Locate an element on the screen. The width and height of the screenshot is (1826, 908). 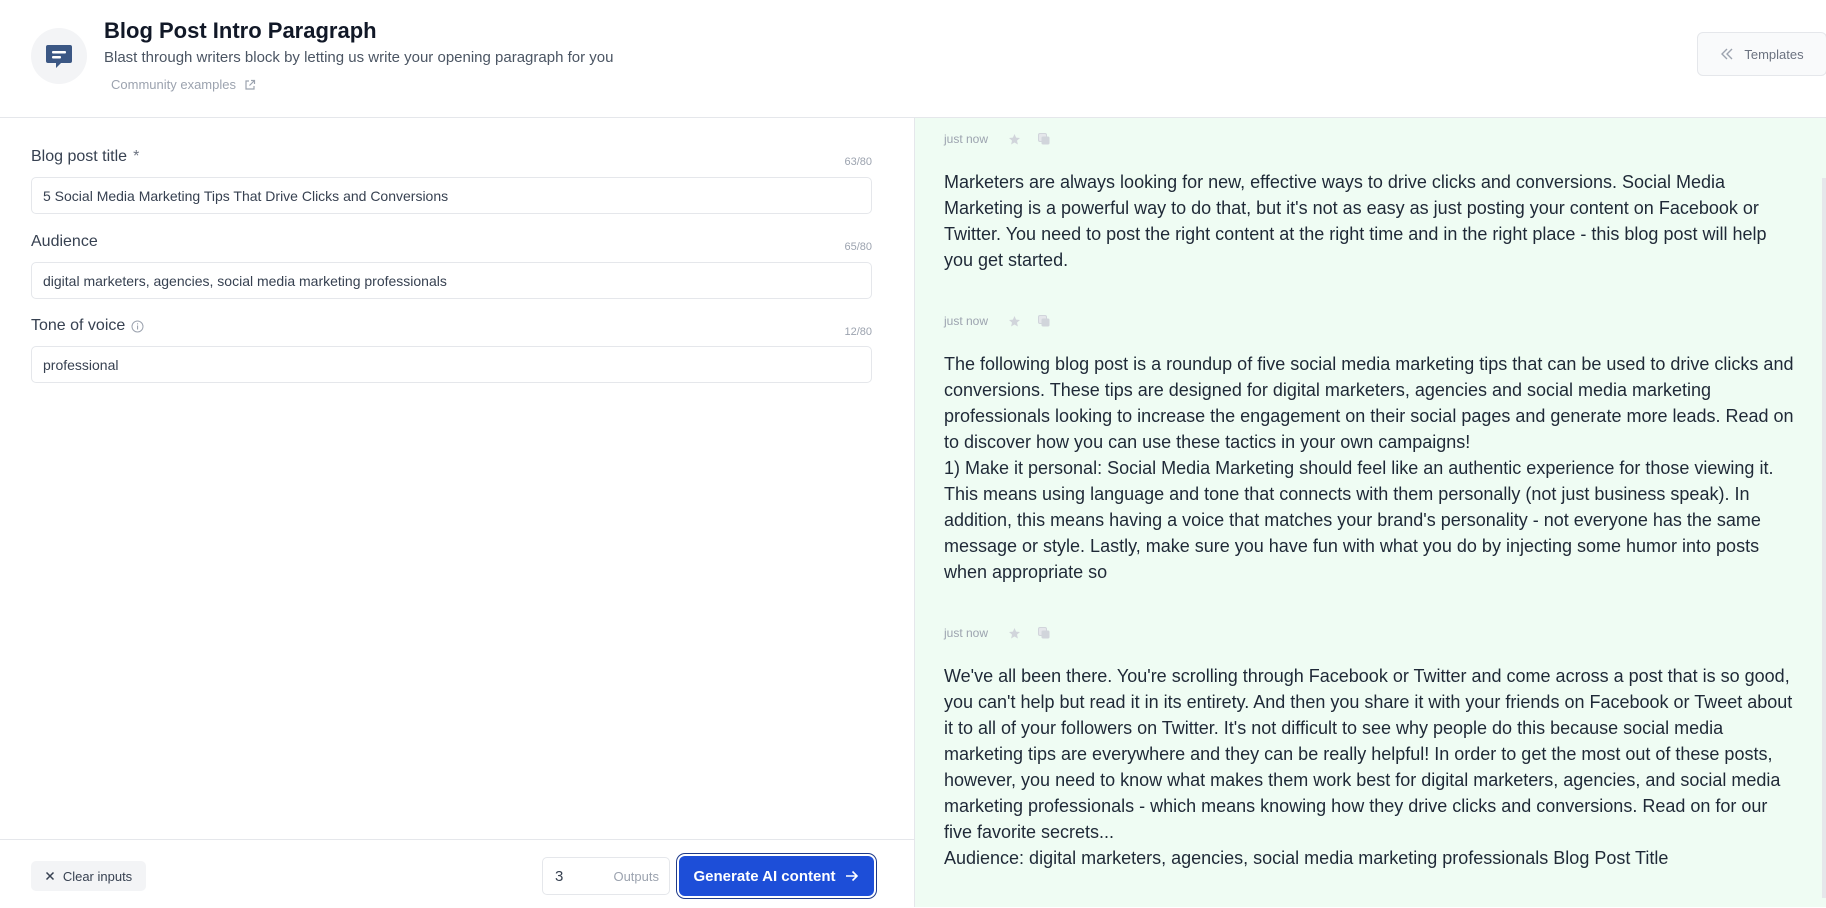
clear-inputs-label: Clear inputs is located at coordinates (97, 876).